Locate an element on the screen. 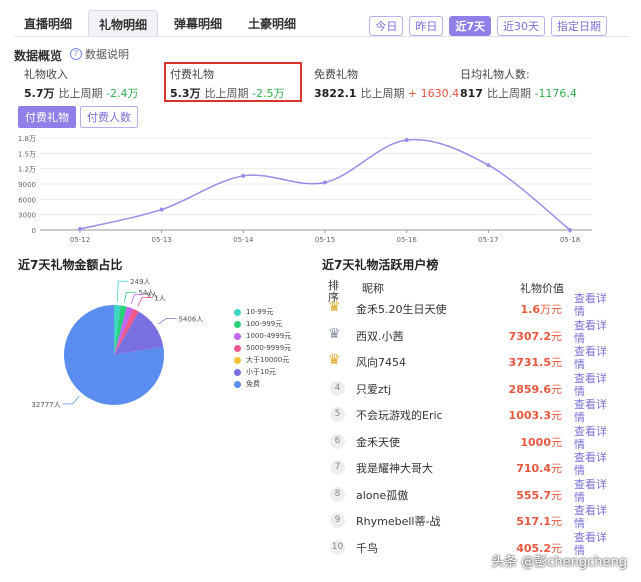  legend-item: 1000-4999元 is located at coordinates (262, 336).